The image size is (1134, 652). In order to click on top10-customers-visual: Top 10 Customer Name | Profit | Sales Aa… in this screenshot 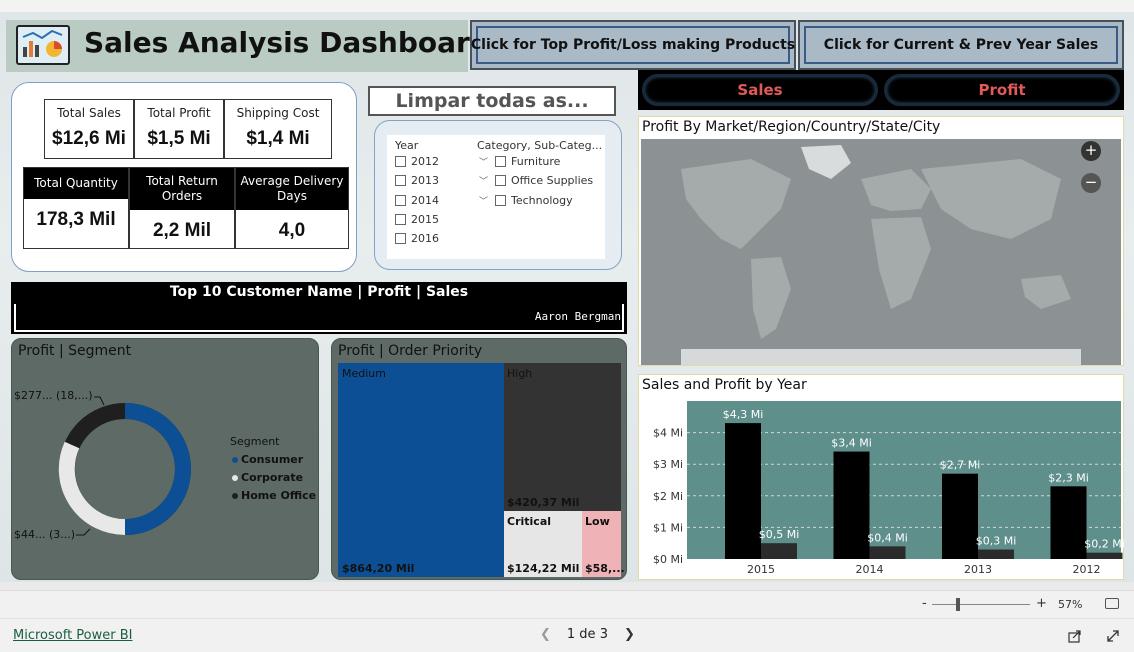, I will do `click(319, 308)`.